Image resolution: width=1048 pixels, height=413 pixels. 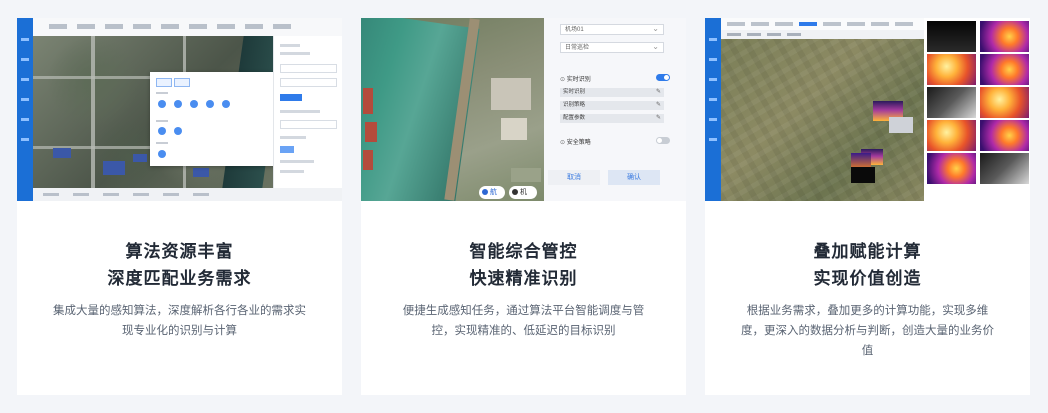 I want to click on app-statusbar, so click(x=187, y=194).